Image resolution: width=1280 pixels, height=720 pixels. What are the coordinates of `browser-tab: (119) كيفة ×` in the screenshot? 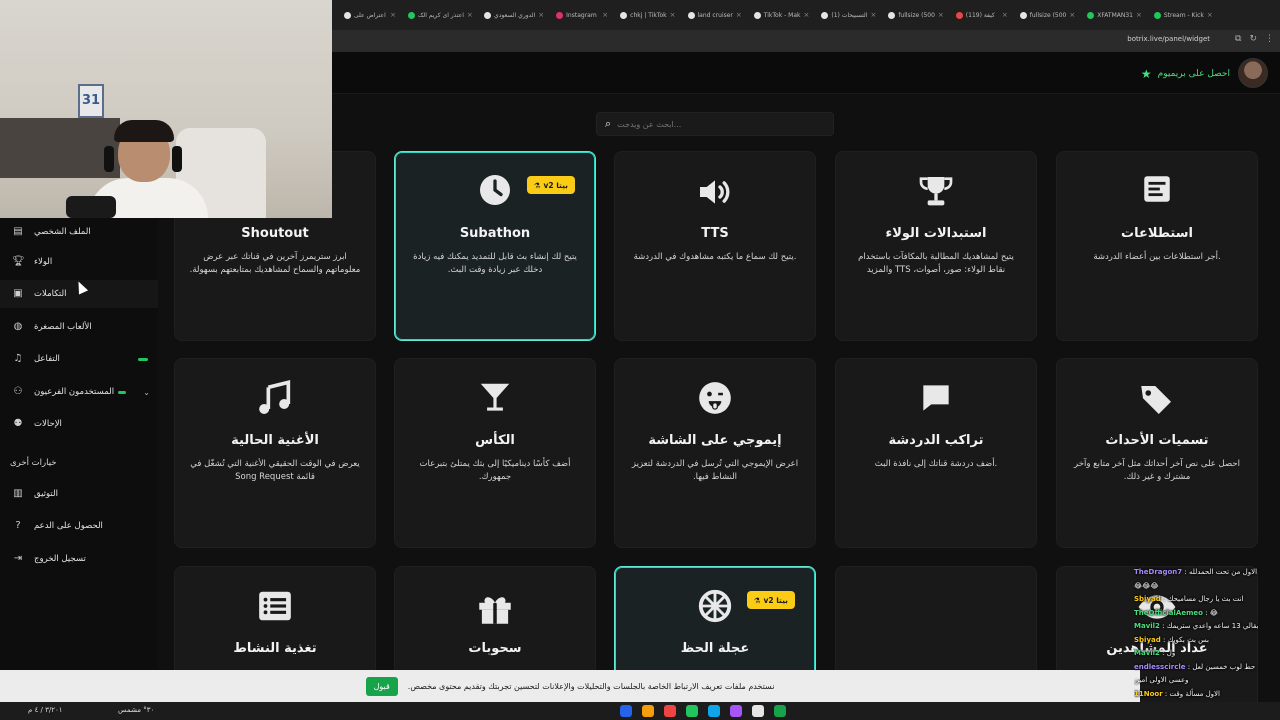 It's located at (982, 15).